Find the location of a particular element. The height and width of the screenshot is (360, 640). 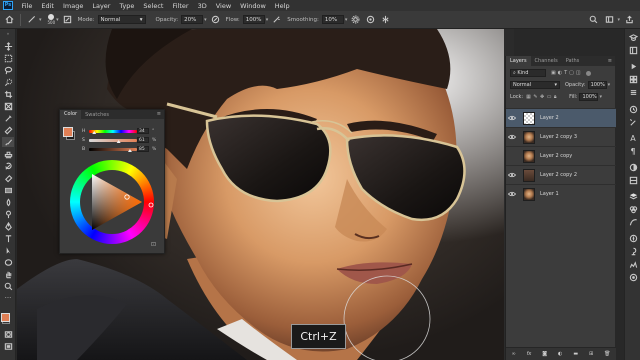

adjustment-icon: ◐ is located at coordinates (560, 354).